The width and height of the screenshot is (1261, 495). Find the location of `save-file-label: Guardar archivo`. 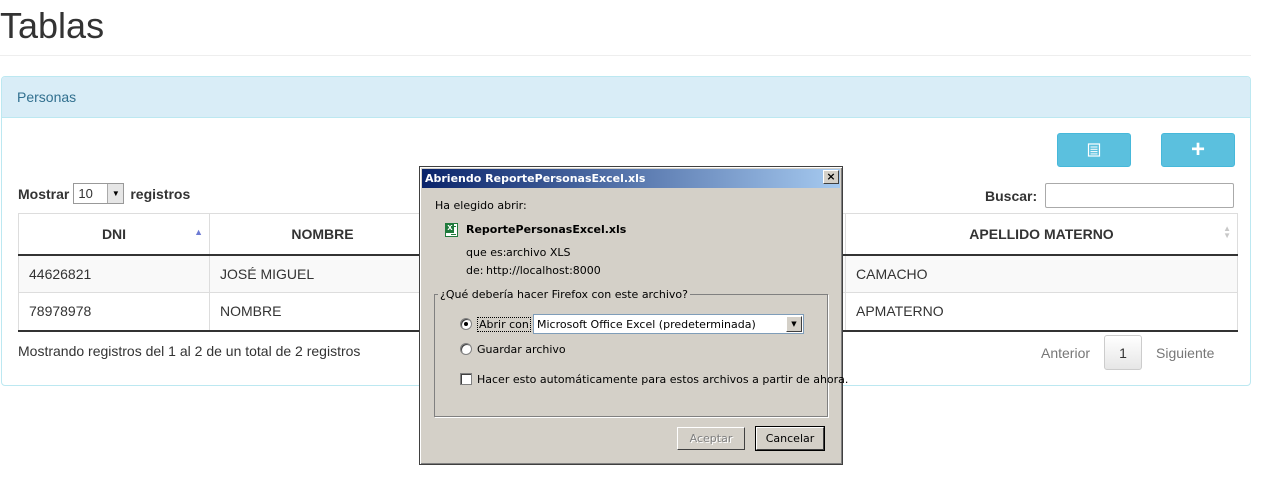

save-file-label: Guardar archivo is located at coordinates (521, 349).